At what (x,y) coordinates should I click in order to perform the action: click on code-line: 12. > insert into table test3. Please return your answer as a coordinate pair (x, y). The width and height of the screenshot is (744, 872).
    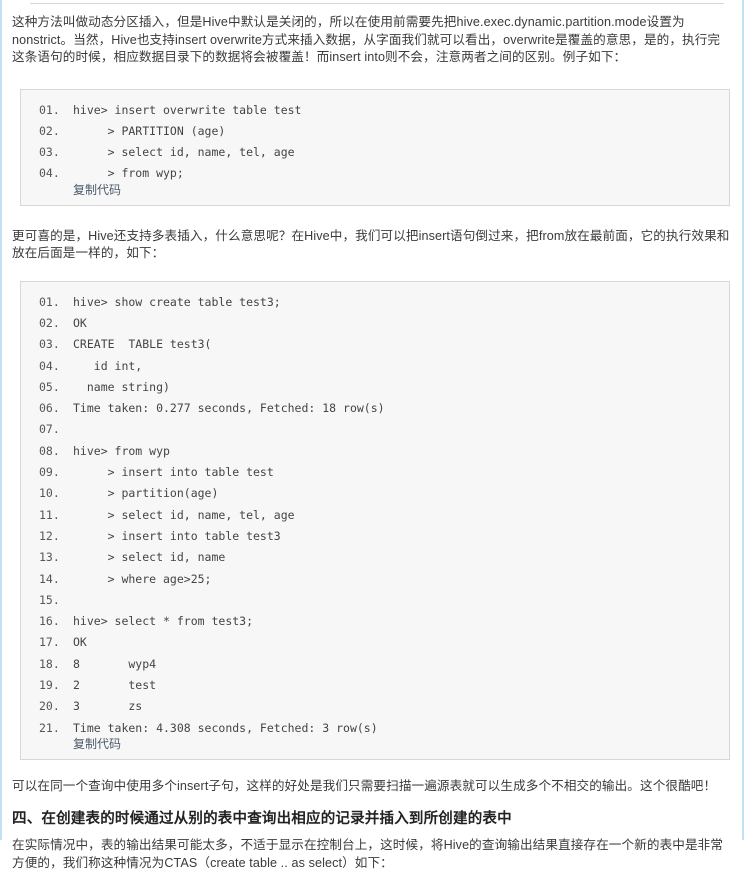
    Looking at the image, I should click on (375, 536).